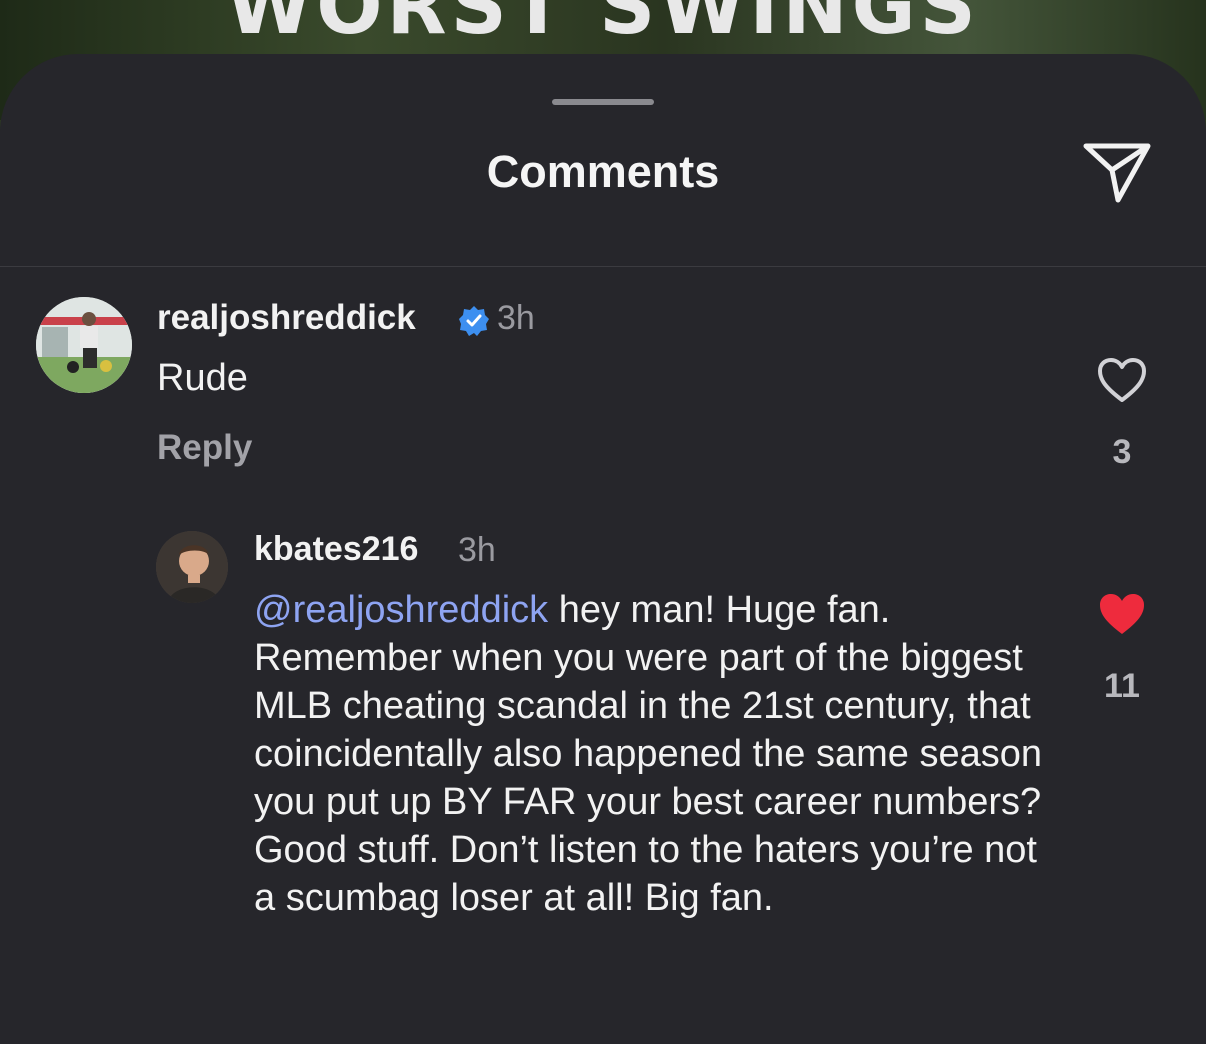 This screenshot has height=1044, width=1206. Describe the element at coordinates (1122, 686) in the screenshot. I see `like-count: 11` at that location.